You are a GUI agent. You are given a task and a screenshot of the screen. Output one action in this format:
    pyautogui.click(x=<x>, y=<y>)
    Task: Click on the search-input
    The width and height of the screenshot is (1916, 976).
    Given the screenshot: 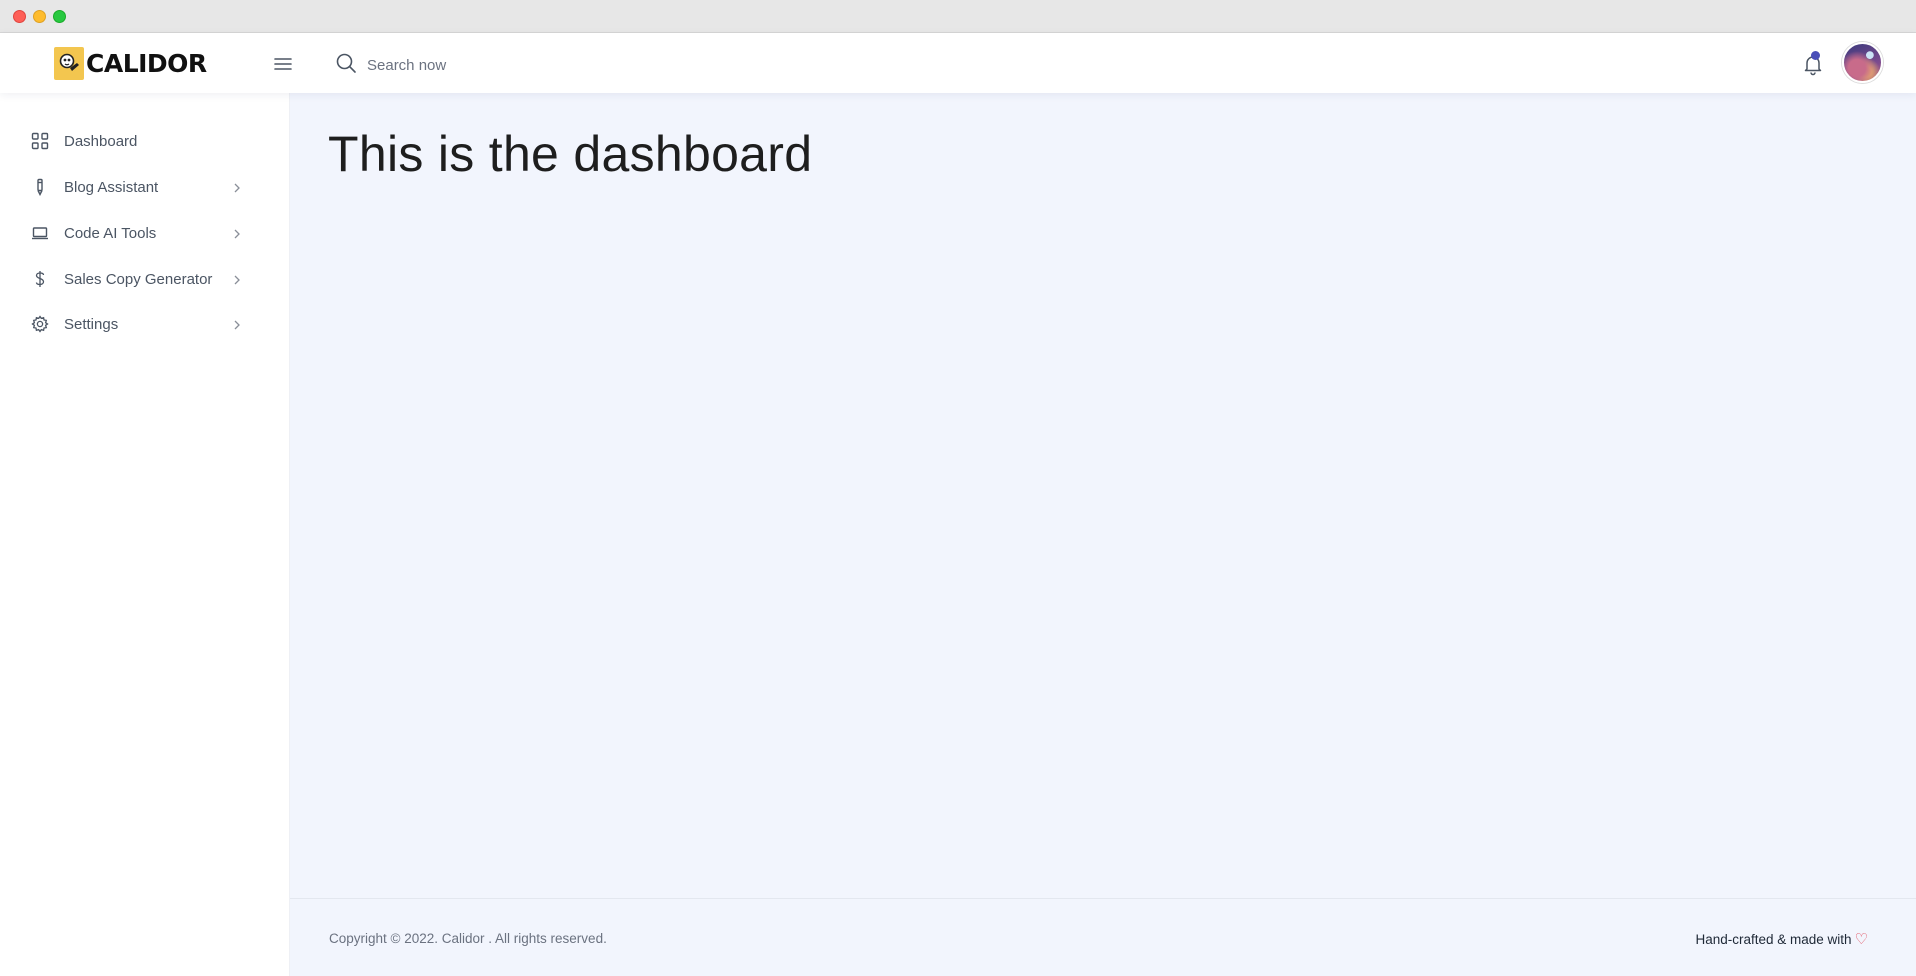 What is the action you would take?
    pyautogui.click(x=517, y=65)
    